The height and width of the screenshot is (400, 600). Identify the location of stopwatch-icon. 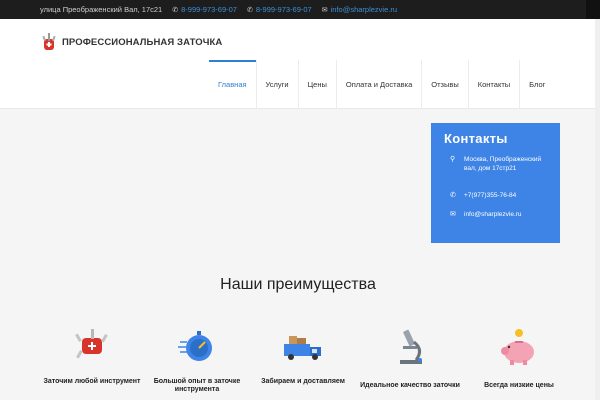
(195, 346).